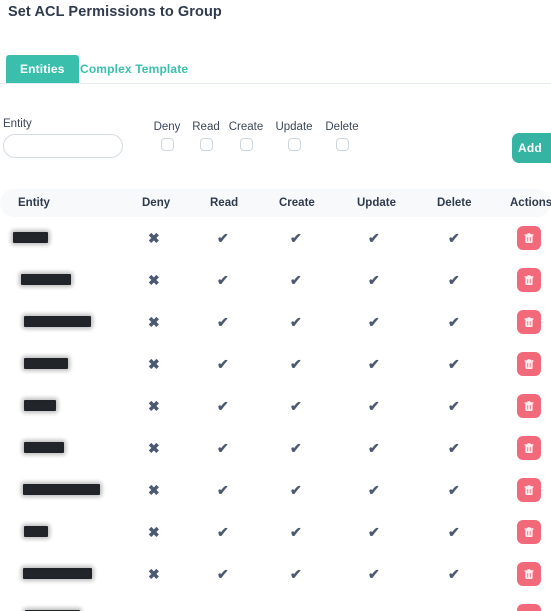 Image resolution: width=551 pixels, height=611 pixels. Describe the element at coordinates (42, 69) in the screenshot. I see `tab-entities: Entities` at that location.